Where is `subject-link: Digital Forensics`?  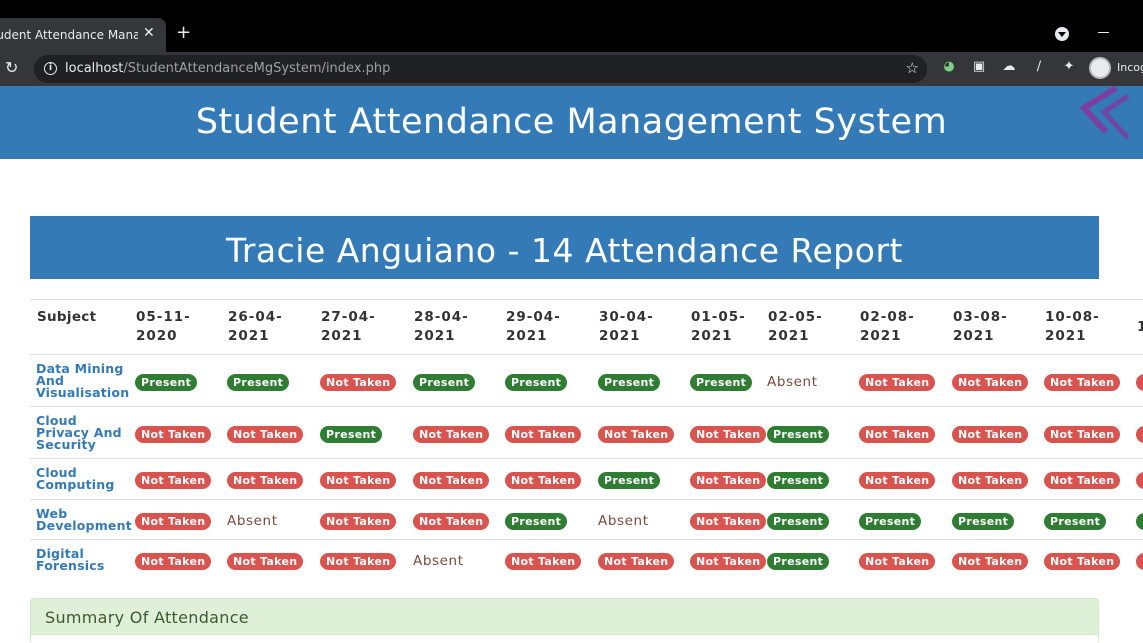
subject-link: Digital Forensics is located at coordinates (82, 559).